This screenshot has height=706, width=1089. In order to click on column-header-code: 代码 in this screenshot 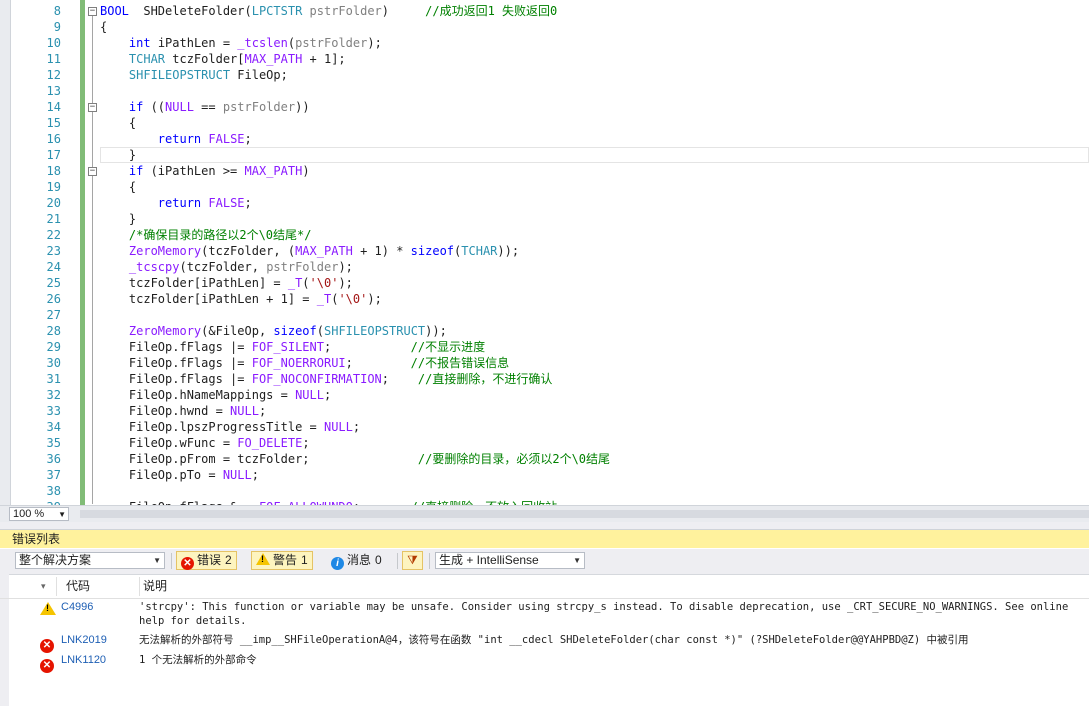, I will do `click(78, 586)`.